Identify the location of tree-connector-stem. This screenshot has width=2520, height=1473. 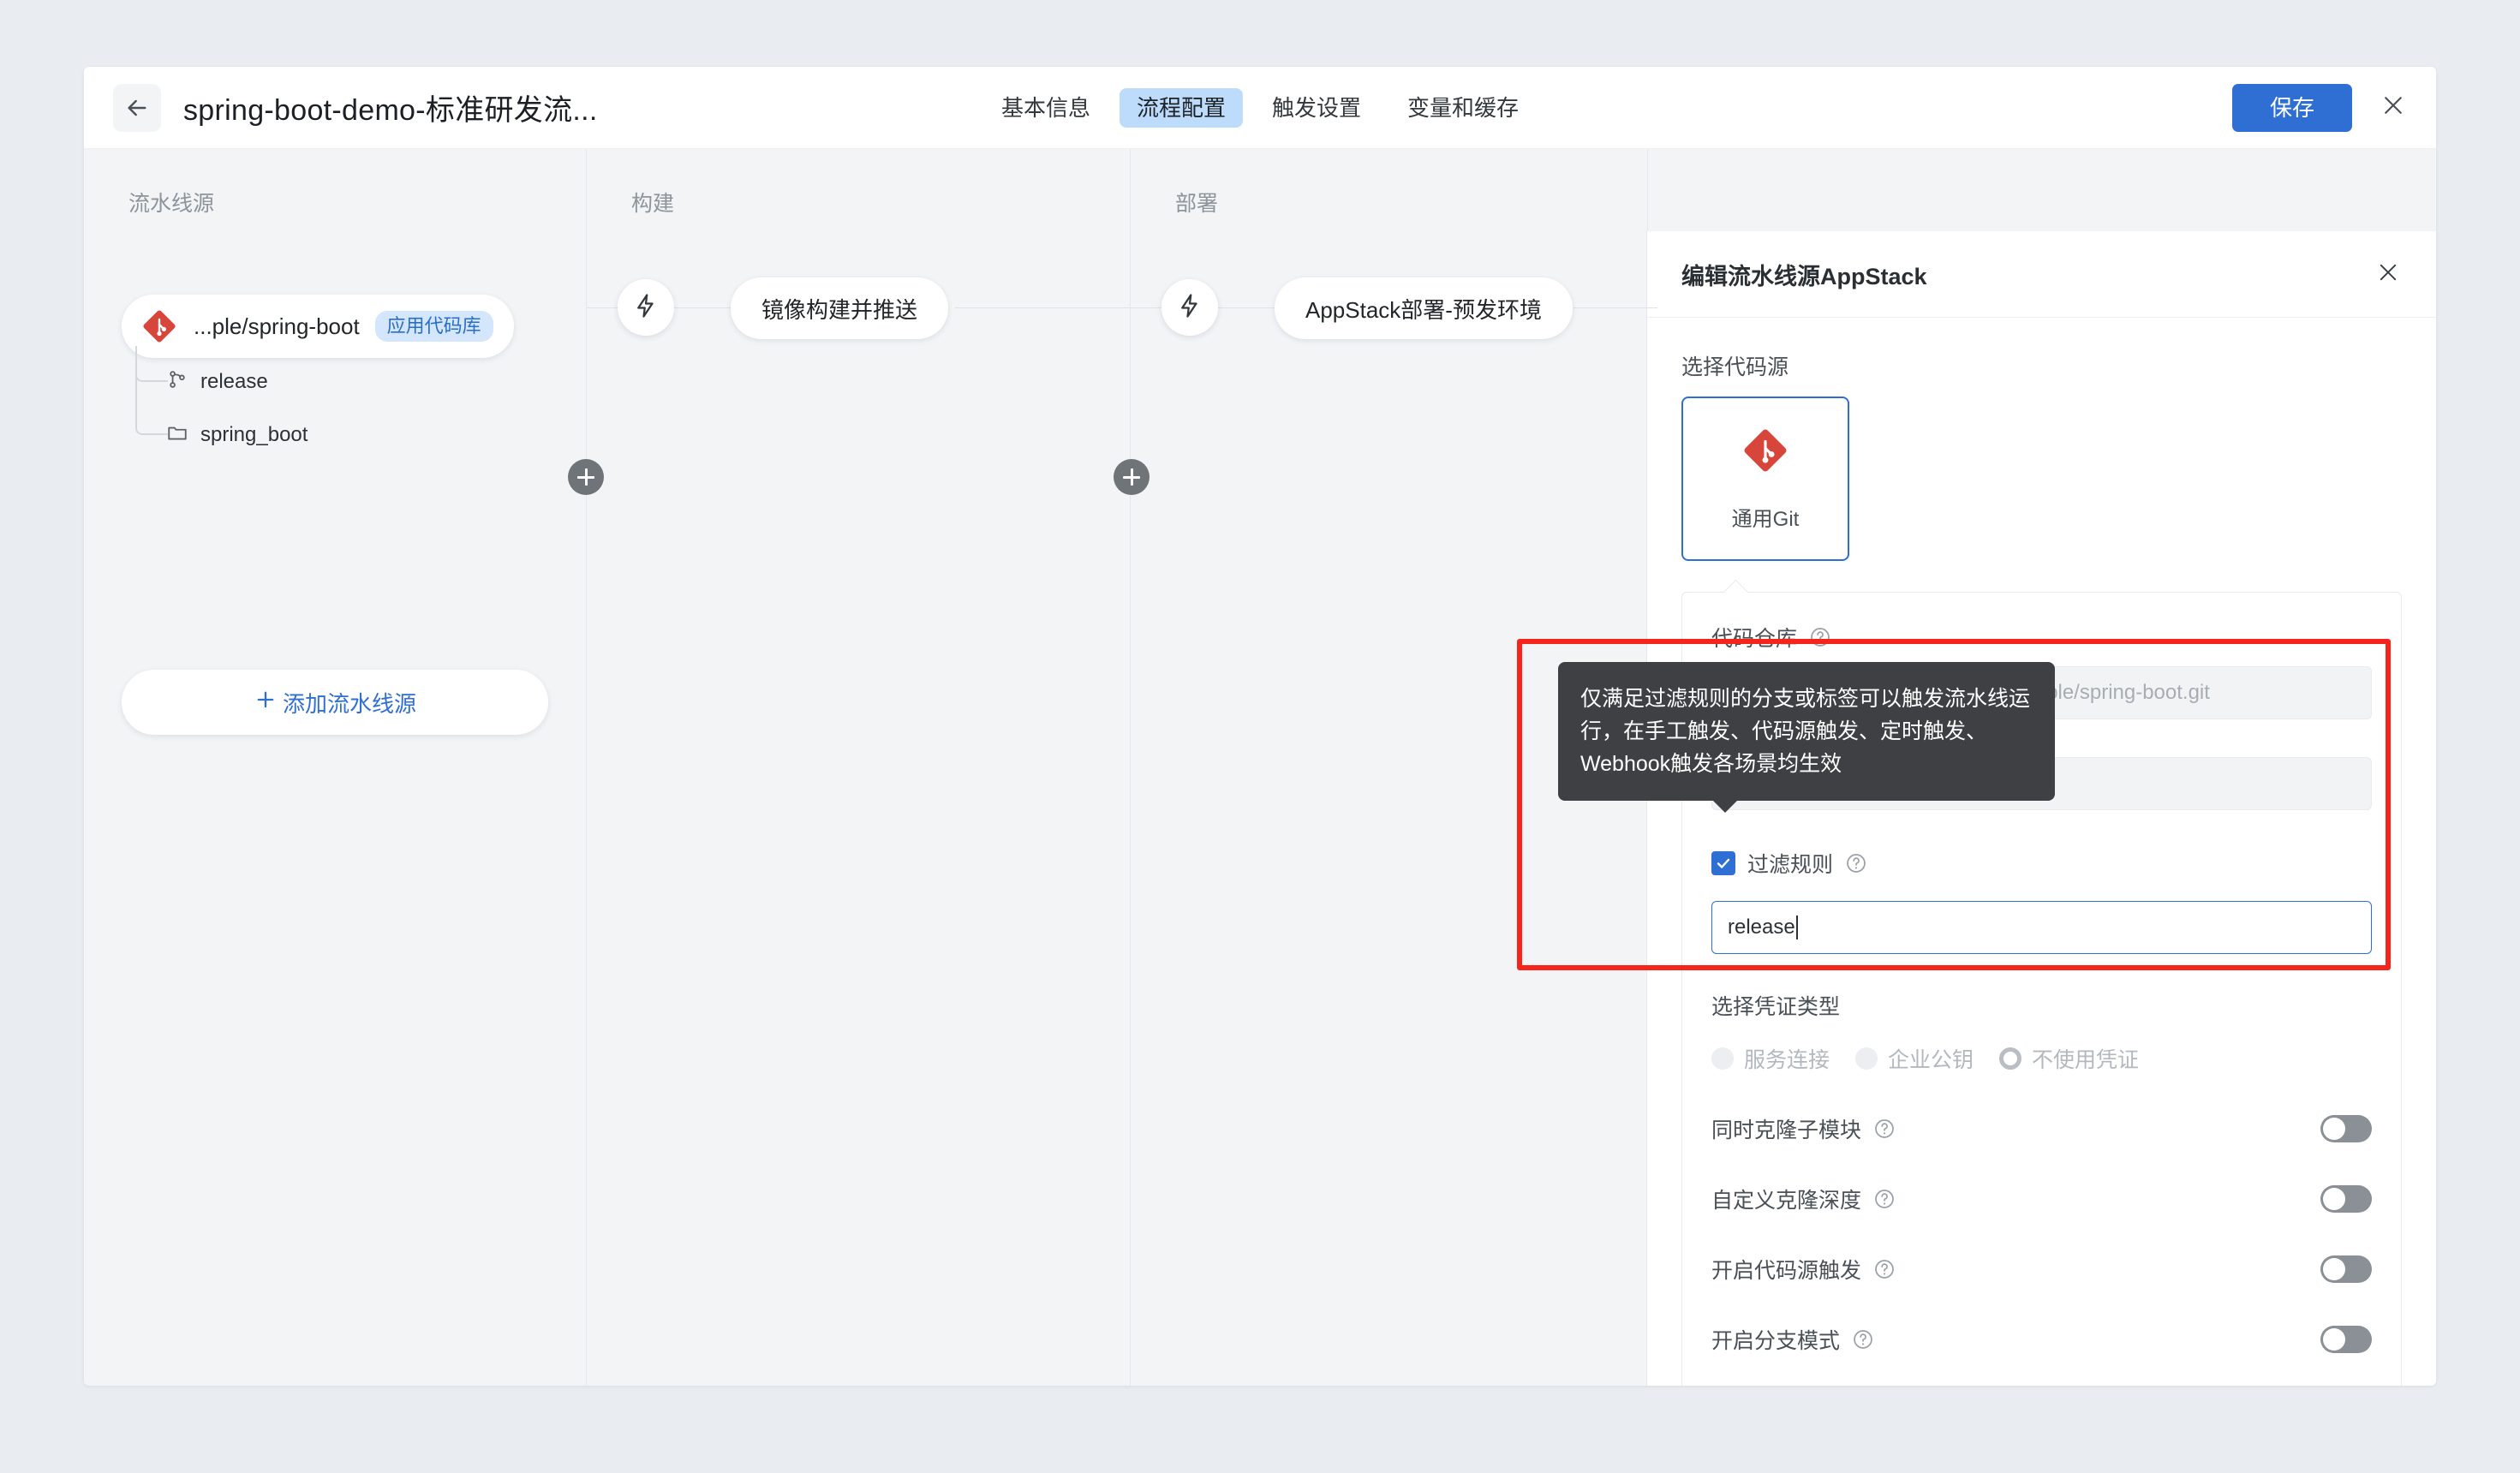
(136, 377).